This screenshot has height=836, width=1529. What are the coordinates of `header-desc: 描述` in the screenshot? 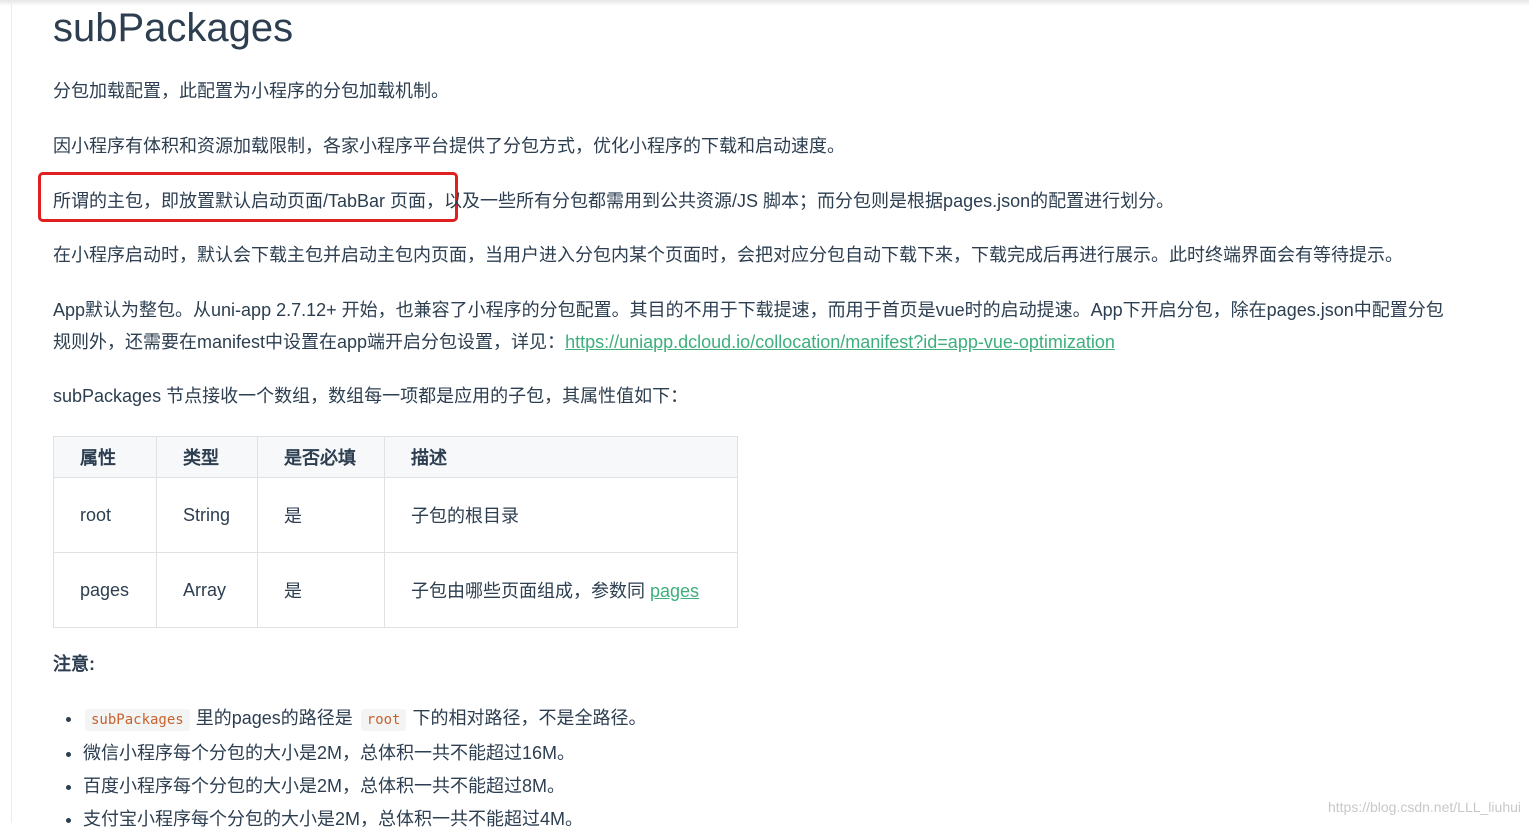 It's located at (561, 457).